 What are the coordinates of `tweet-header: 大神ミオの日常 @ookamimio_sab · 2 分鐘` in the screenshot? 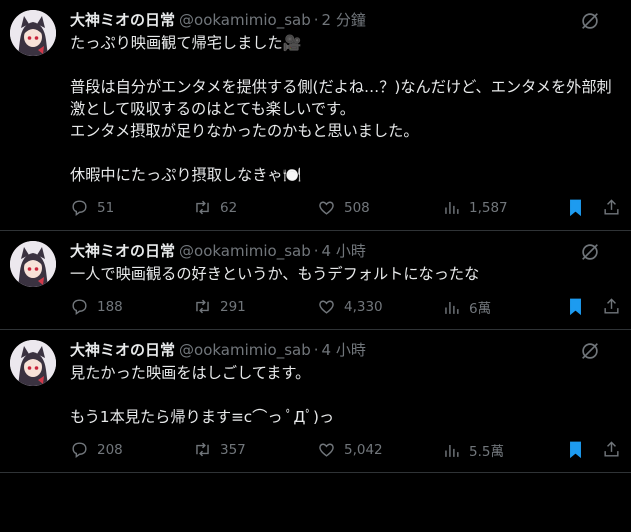 It's located at (342, 20).